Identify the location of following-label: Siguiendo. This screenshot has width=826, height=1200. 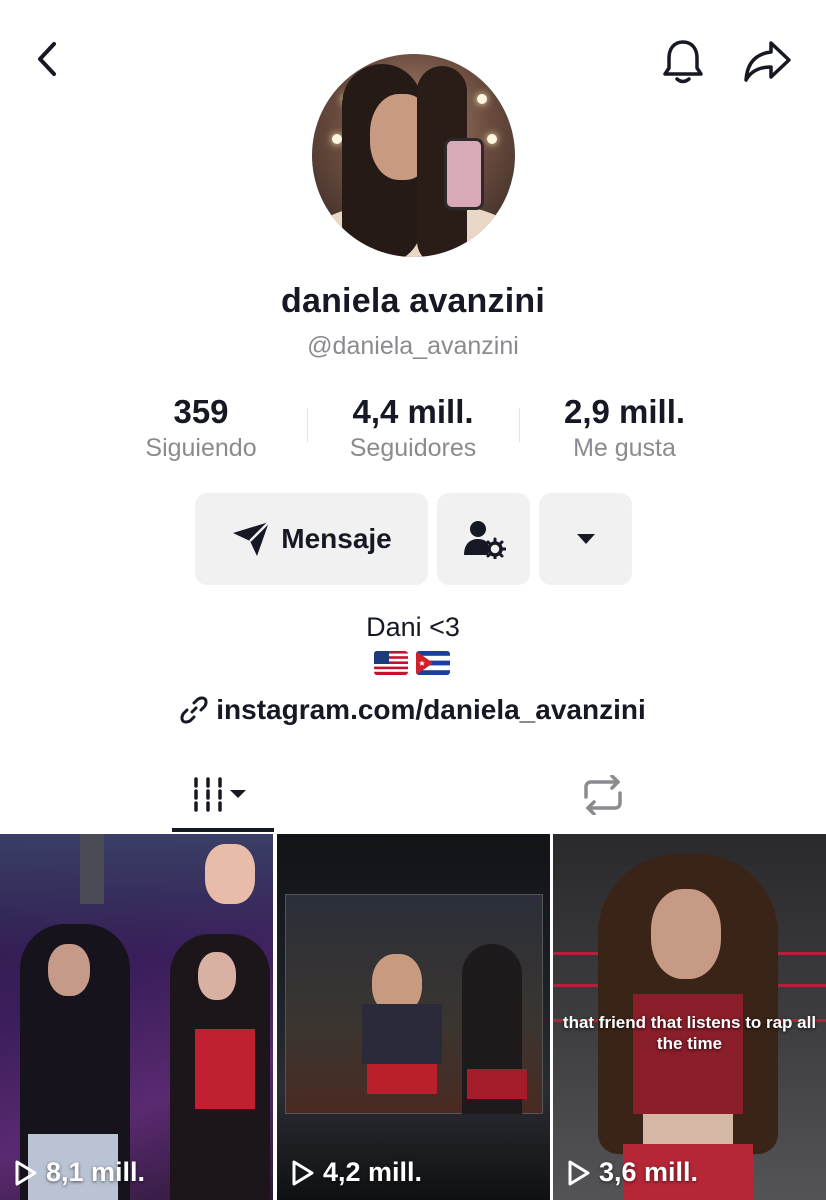
(201, 448).